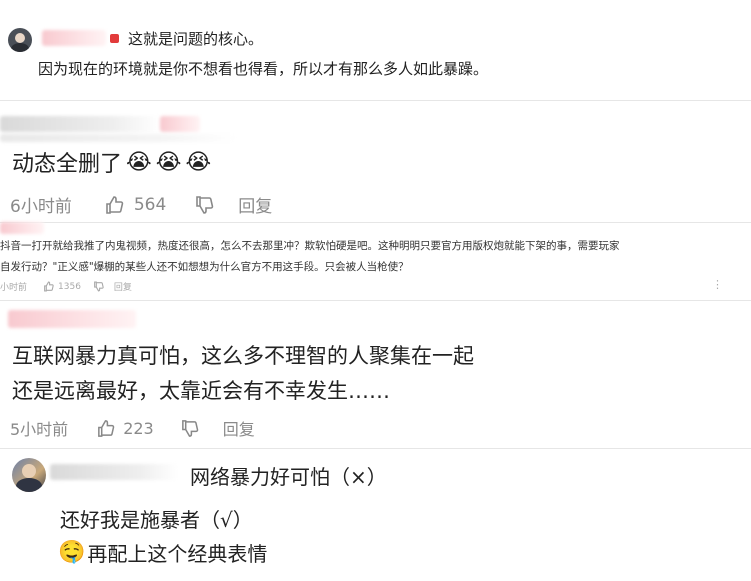 This screenshot has width=751, height=581. What do you see at coordinates (118, 138) in the screenshot?
I see `blurred-line` at bounding box center [118, 138].